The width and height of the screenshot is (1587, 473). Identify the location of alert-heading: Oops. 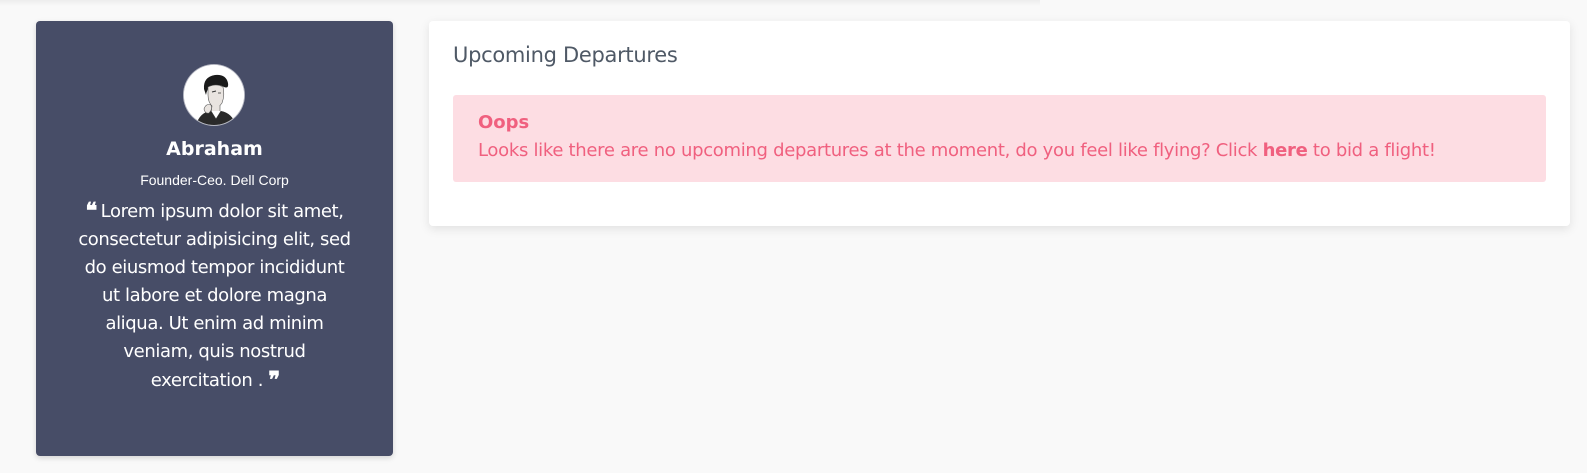
(504, 122).